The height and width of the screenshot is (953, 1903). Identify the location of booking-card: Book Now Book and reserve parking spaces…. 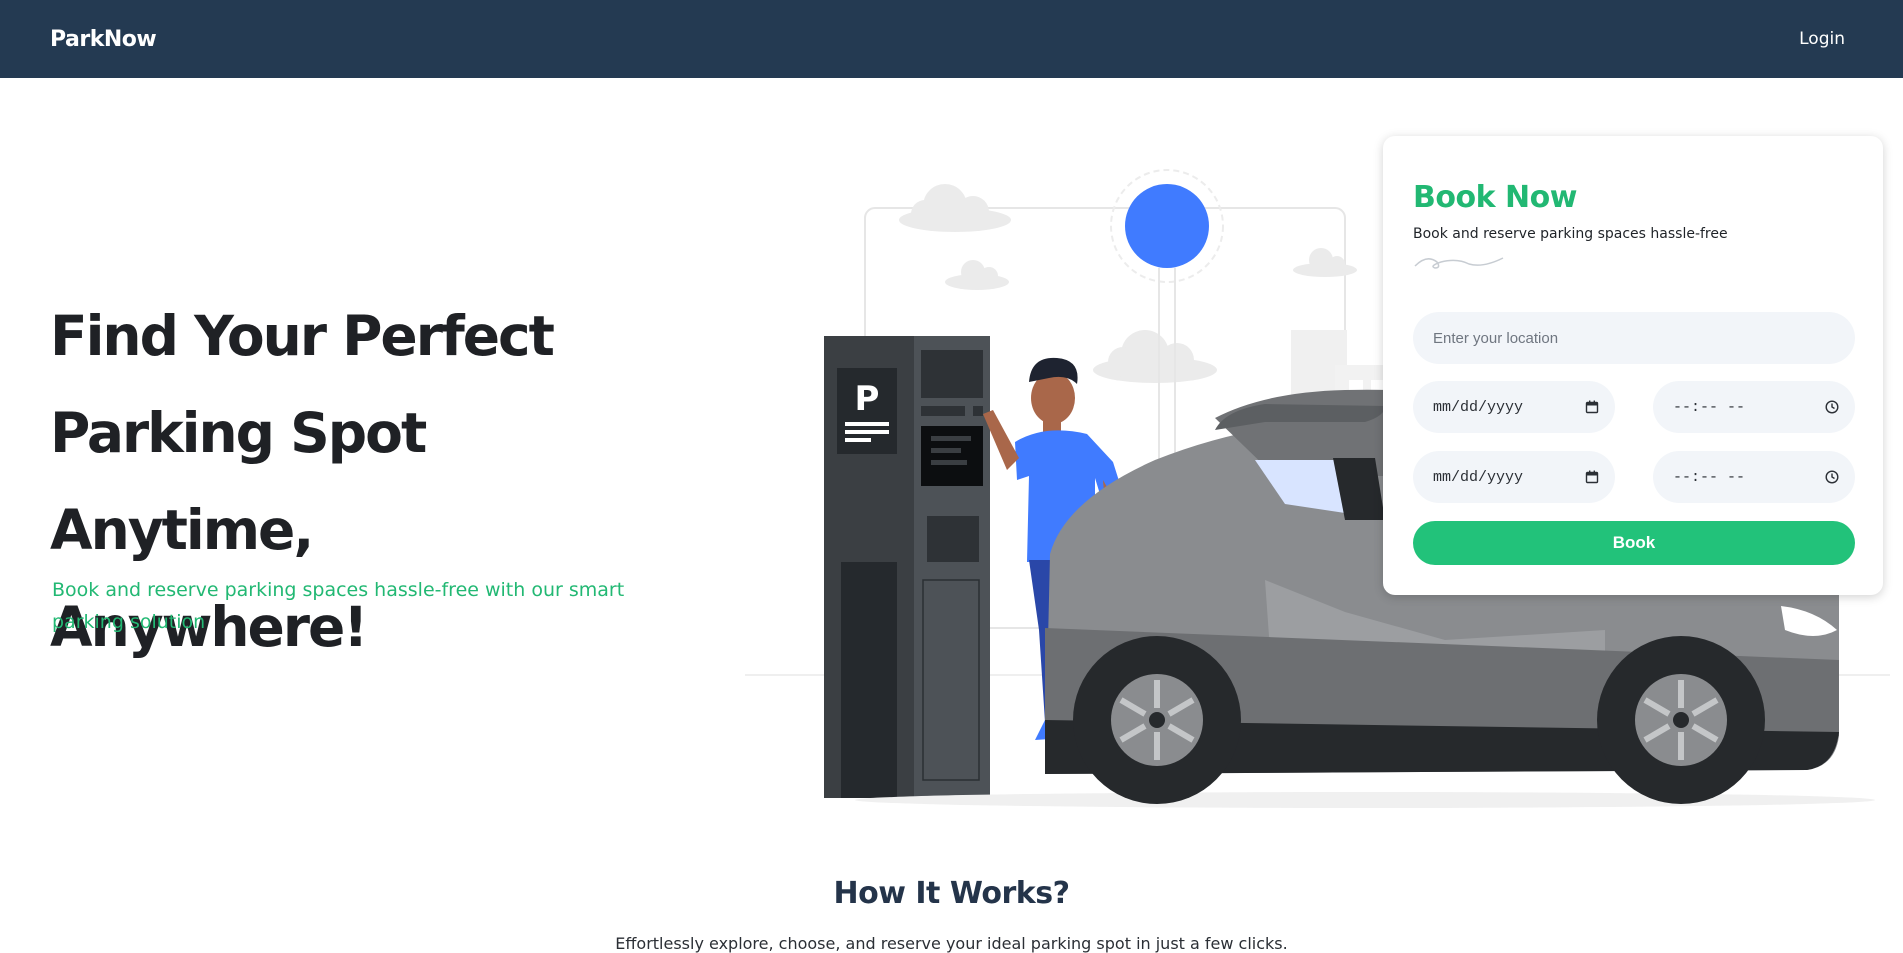
(1633, 365).